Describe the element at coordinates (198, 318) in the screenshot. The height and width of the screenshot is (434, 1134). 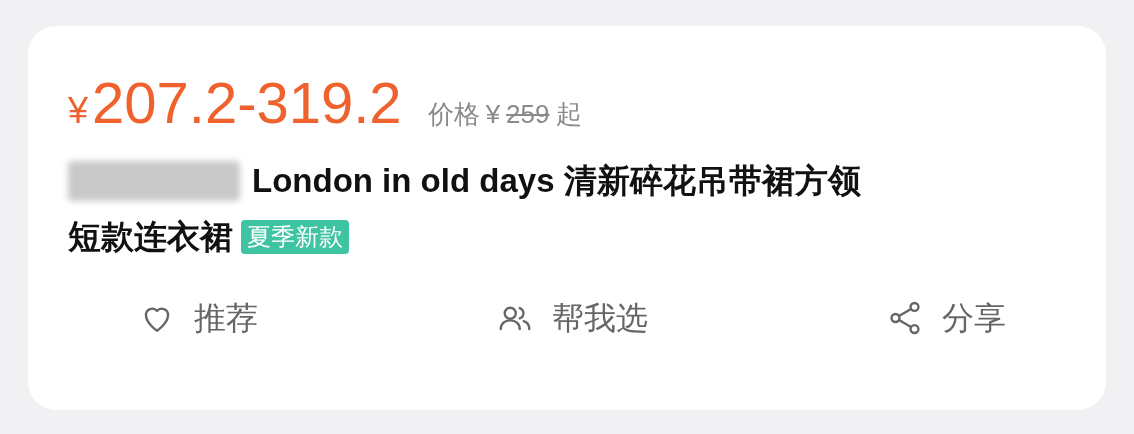
I see `action-button: 推荐` at that location.